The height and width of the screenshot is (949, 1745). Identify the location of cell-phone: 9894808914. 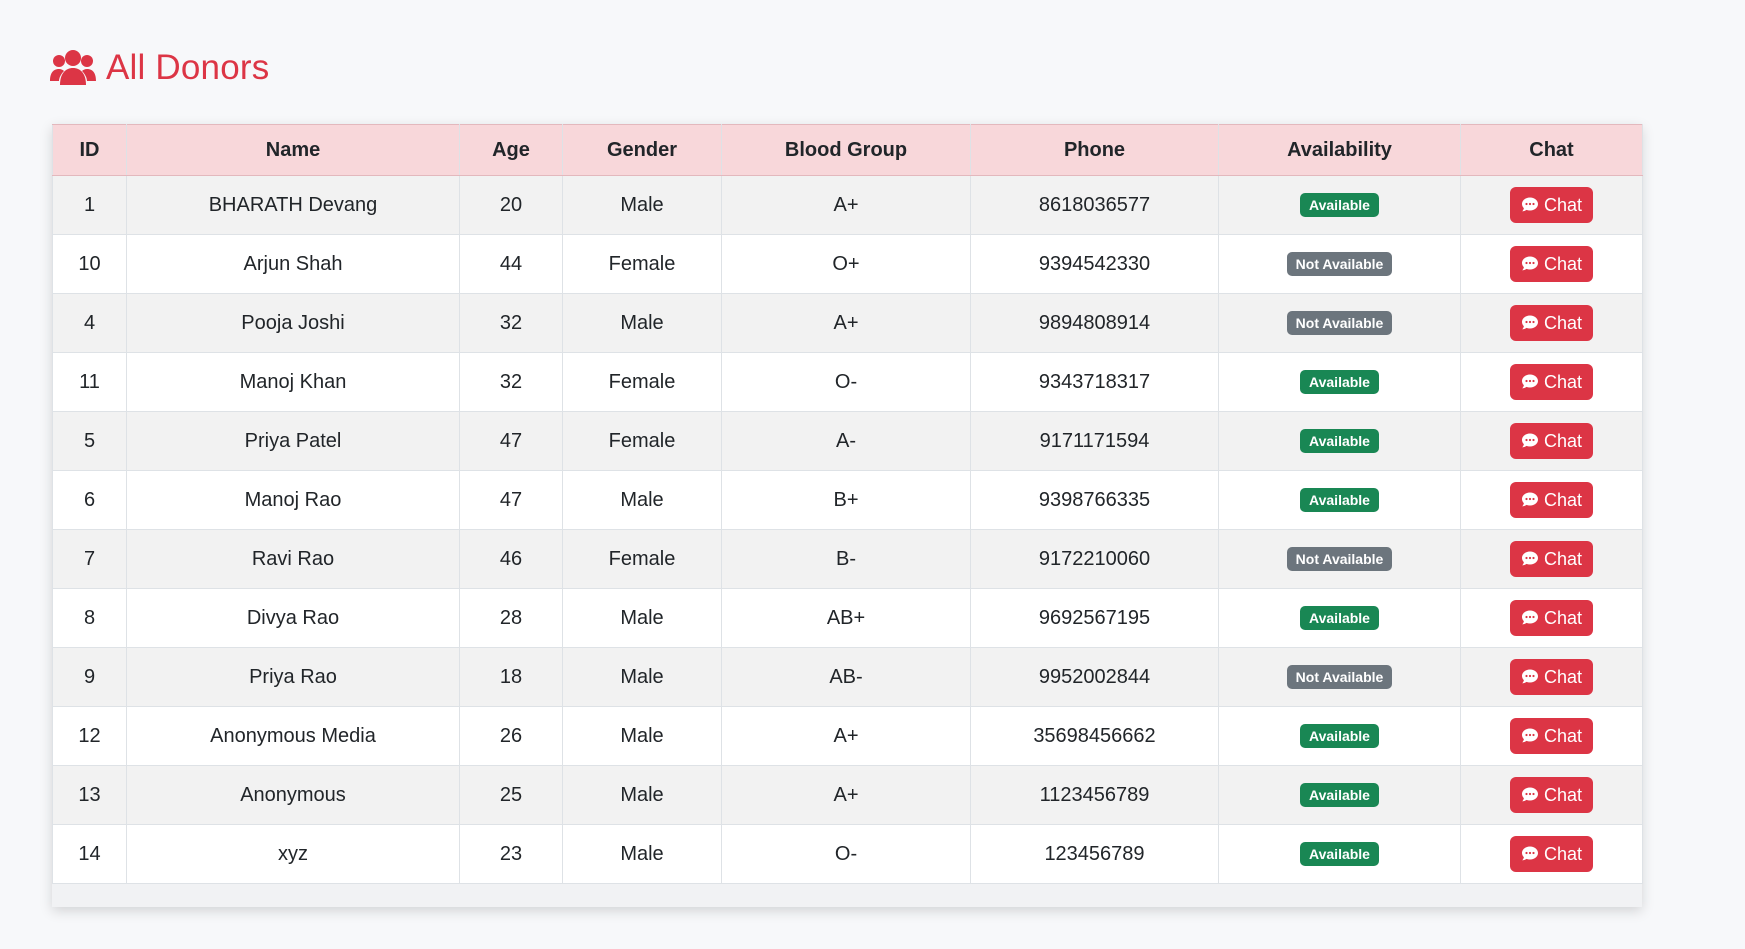
(1094, 323).